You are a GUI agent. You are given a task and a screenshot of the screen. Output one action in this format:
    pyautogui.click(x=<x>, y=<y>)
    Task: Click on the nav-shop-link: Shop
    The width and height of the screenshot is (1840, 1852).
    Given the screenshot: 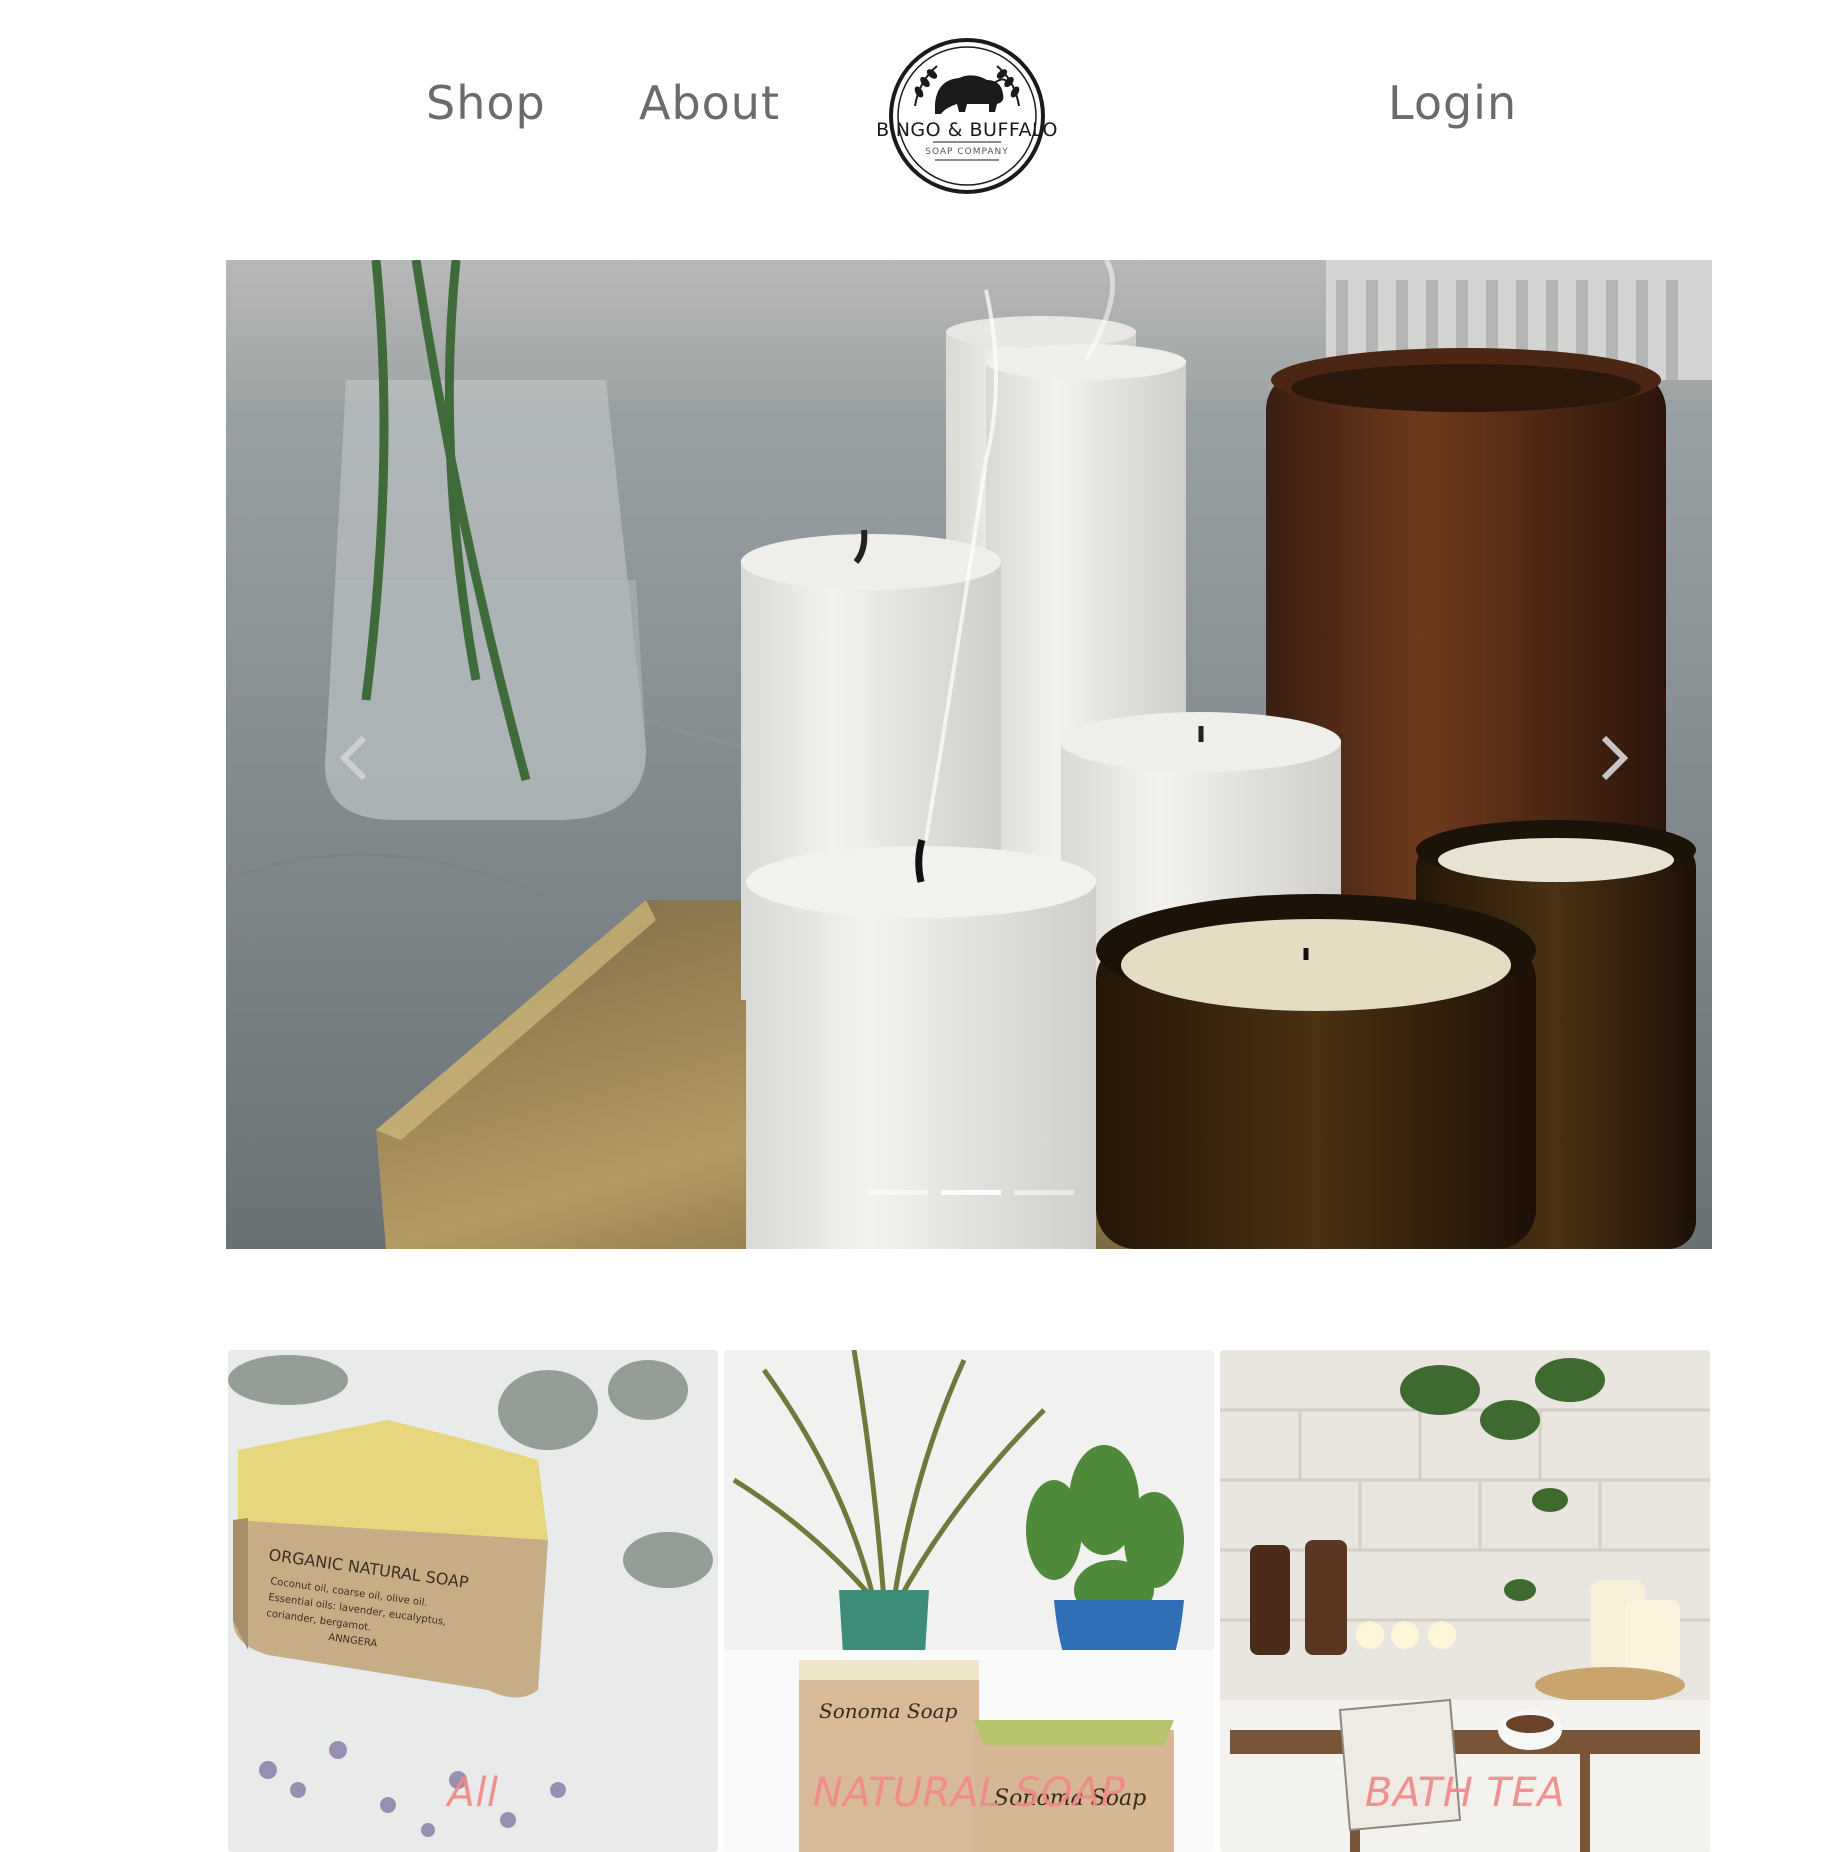 What is the action you would take?
    pyautogui.click(x=486, y=103)
    